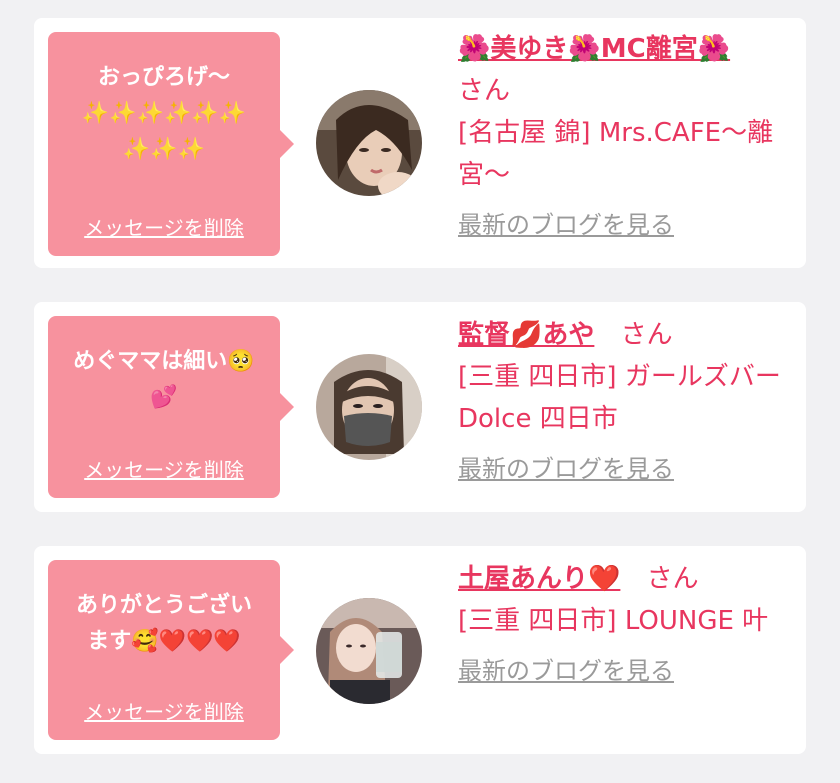  What do you see at coordinates (619, 398) in the screenshot?
I see `shop-info: [三重 四日市] ガールズバー Dolce 四日市` at bounding box center [619, 398].